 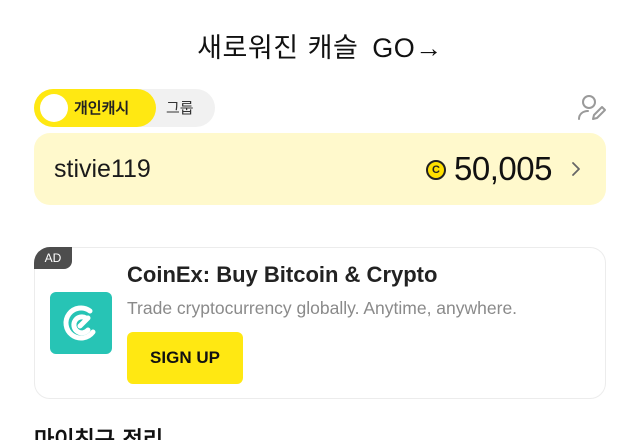 I want to click on header-title-row: 새로워진 캐슬 GO→, so click(x=320, y=45).